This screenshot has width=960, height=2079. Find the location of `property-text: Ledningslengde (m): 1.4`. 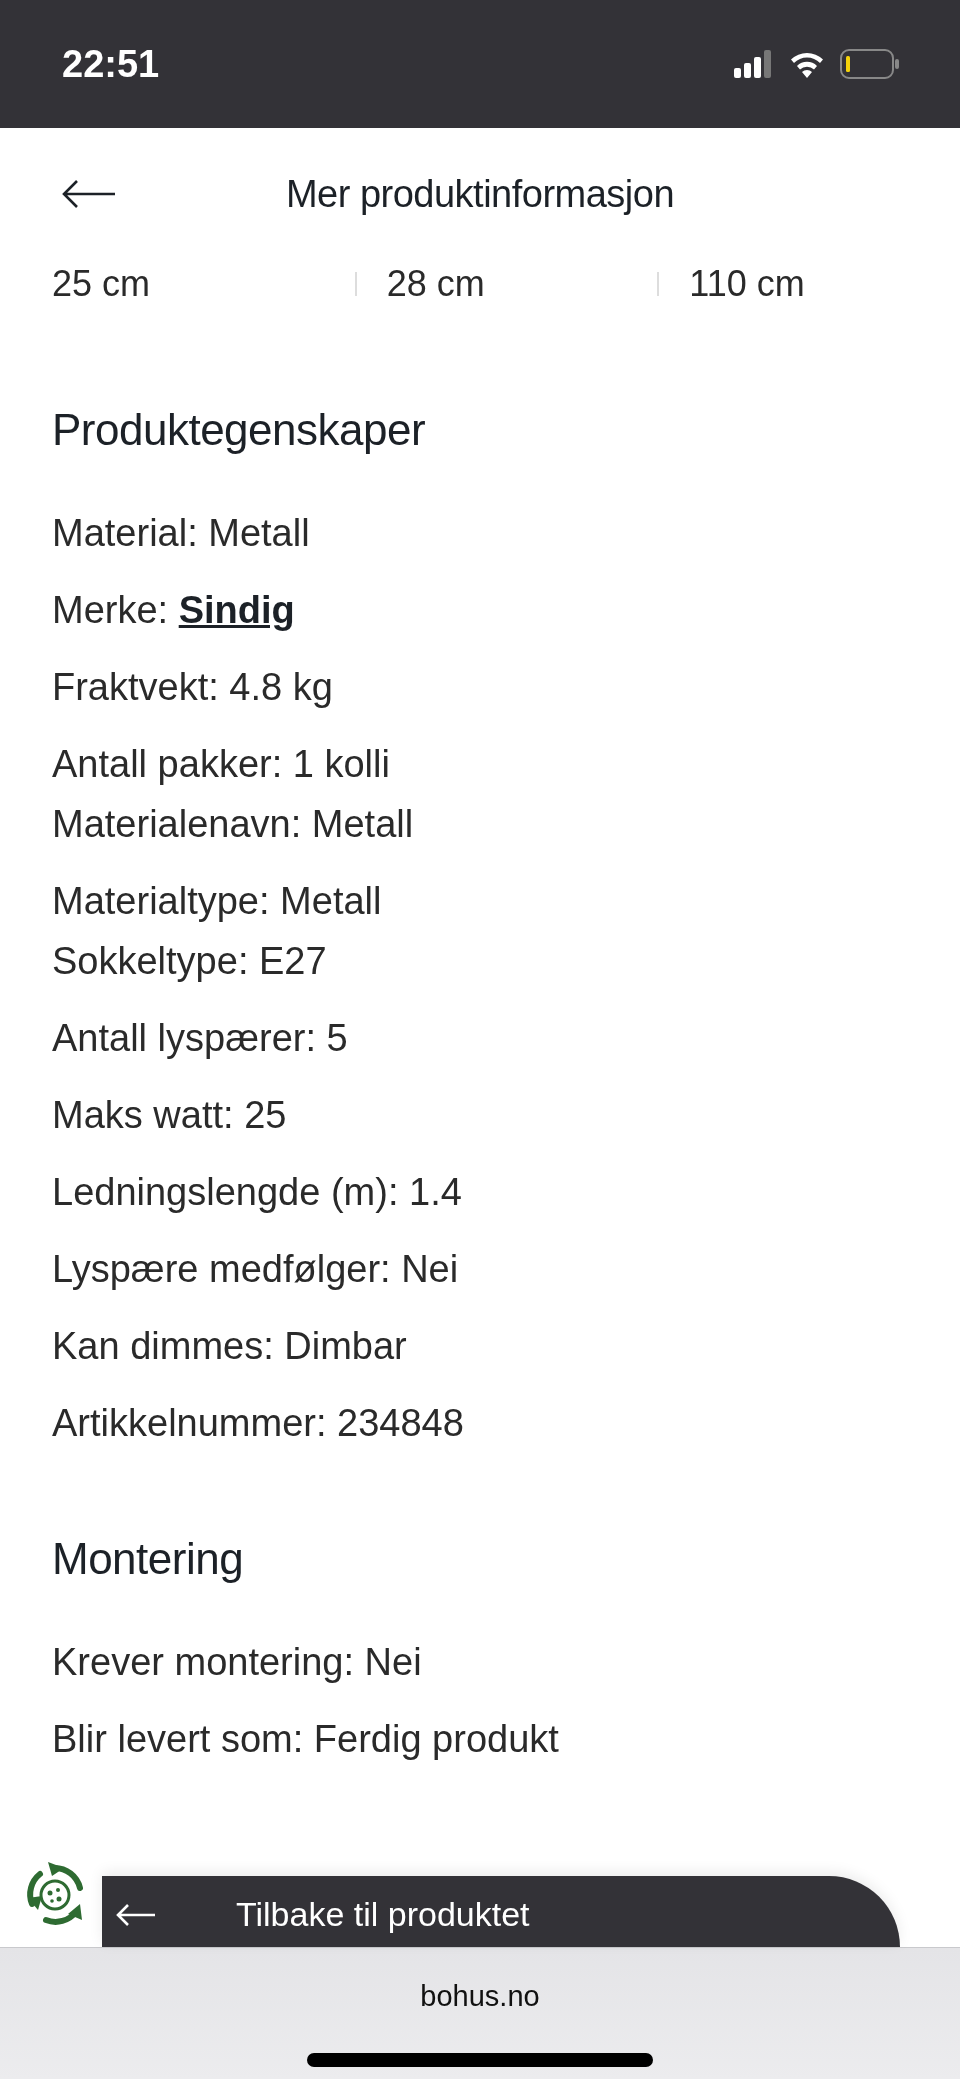

property-text: Ledningslengde (m): 1.4 is located at coordinates (257, 1192).